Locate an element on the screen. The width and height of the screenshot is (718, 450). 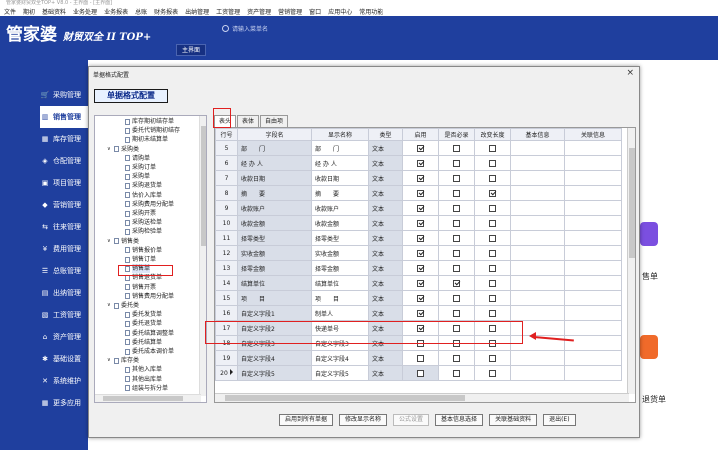
tree-node: 委托退货单 is located at coordinates (143, 323).